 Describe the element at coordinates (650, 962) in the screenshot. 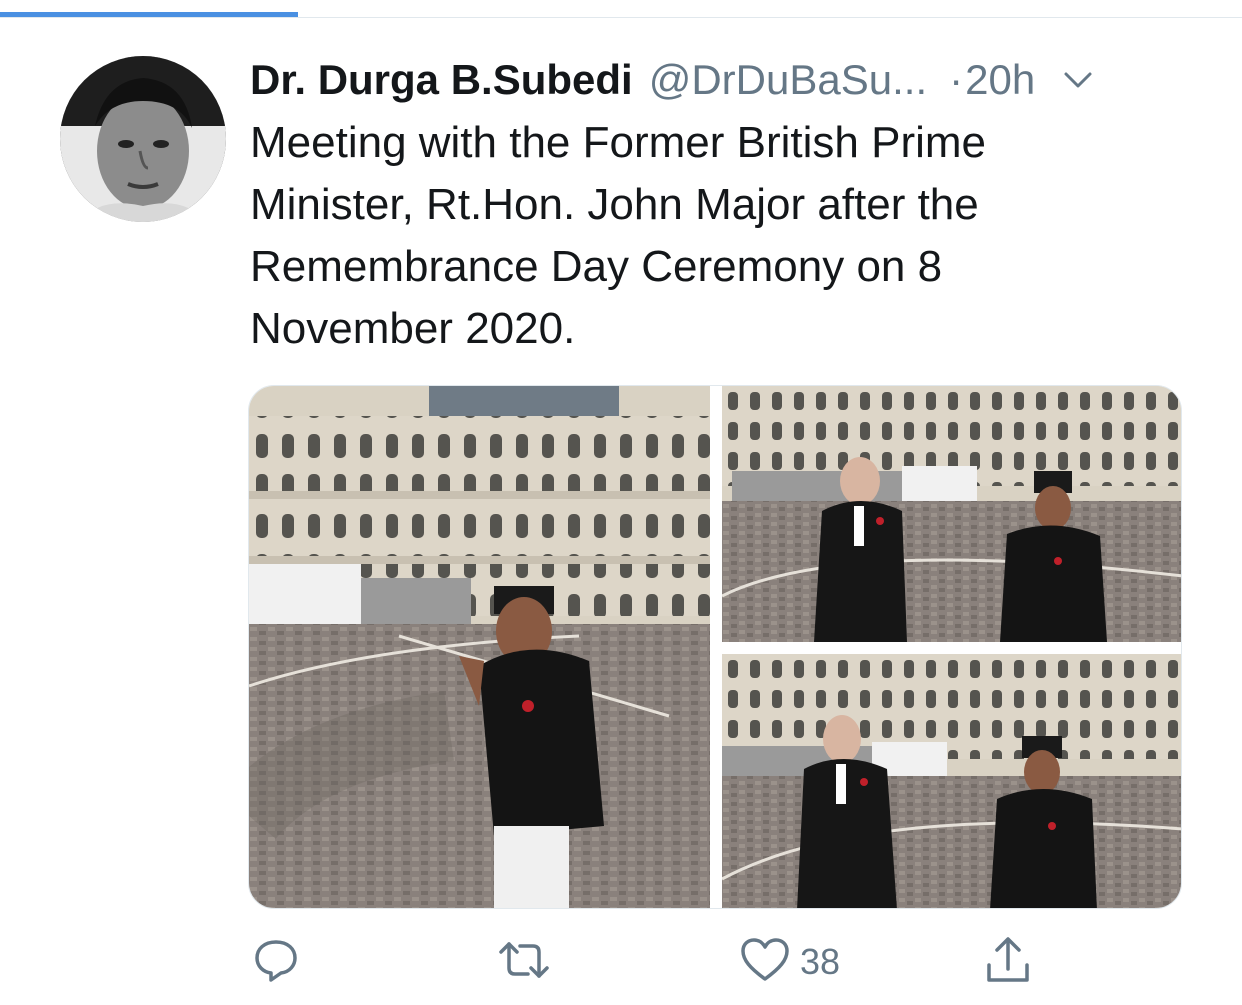

I see `tweet-actions: 38` at that location.